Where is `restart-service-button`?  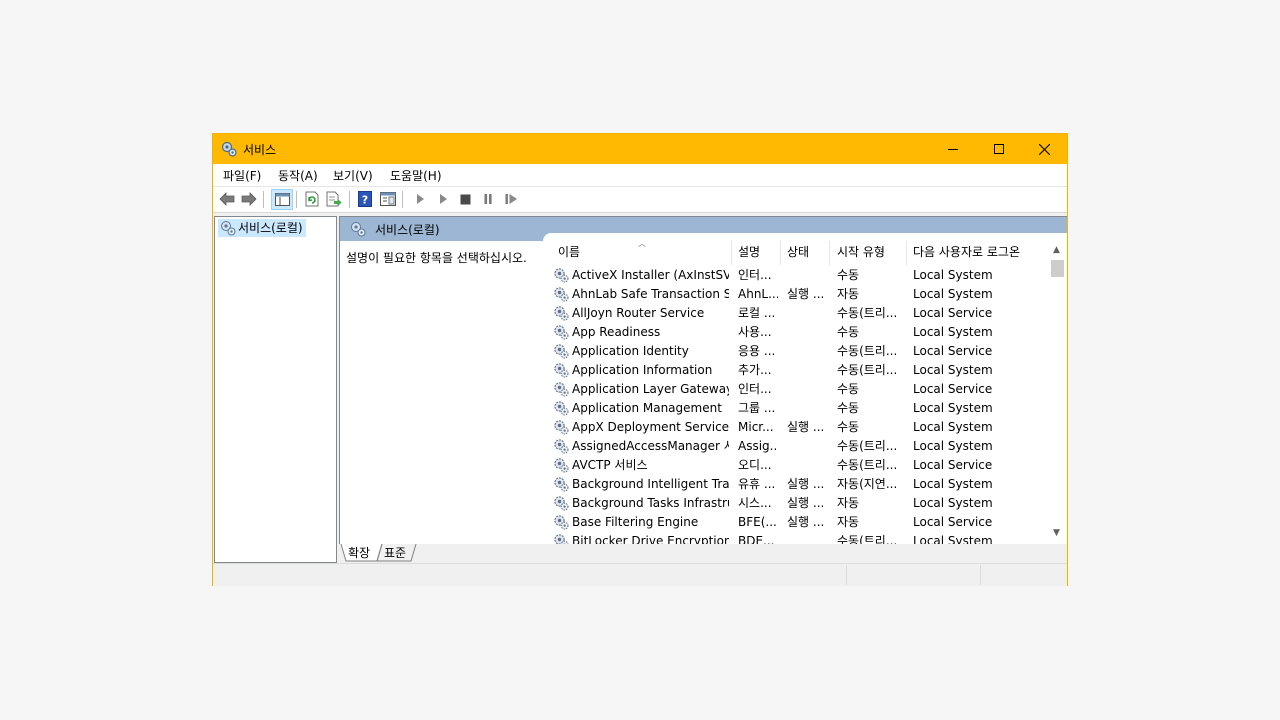
restart-service-button is located at coordinates (511, 199).